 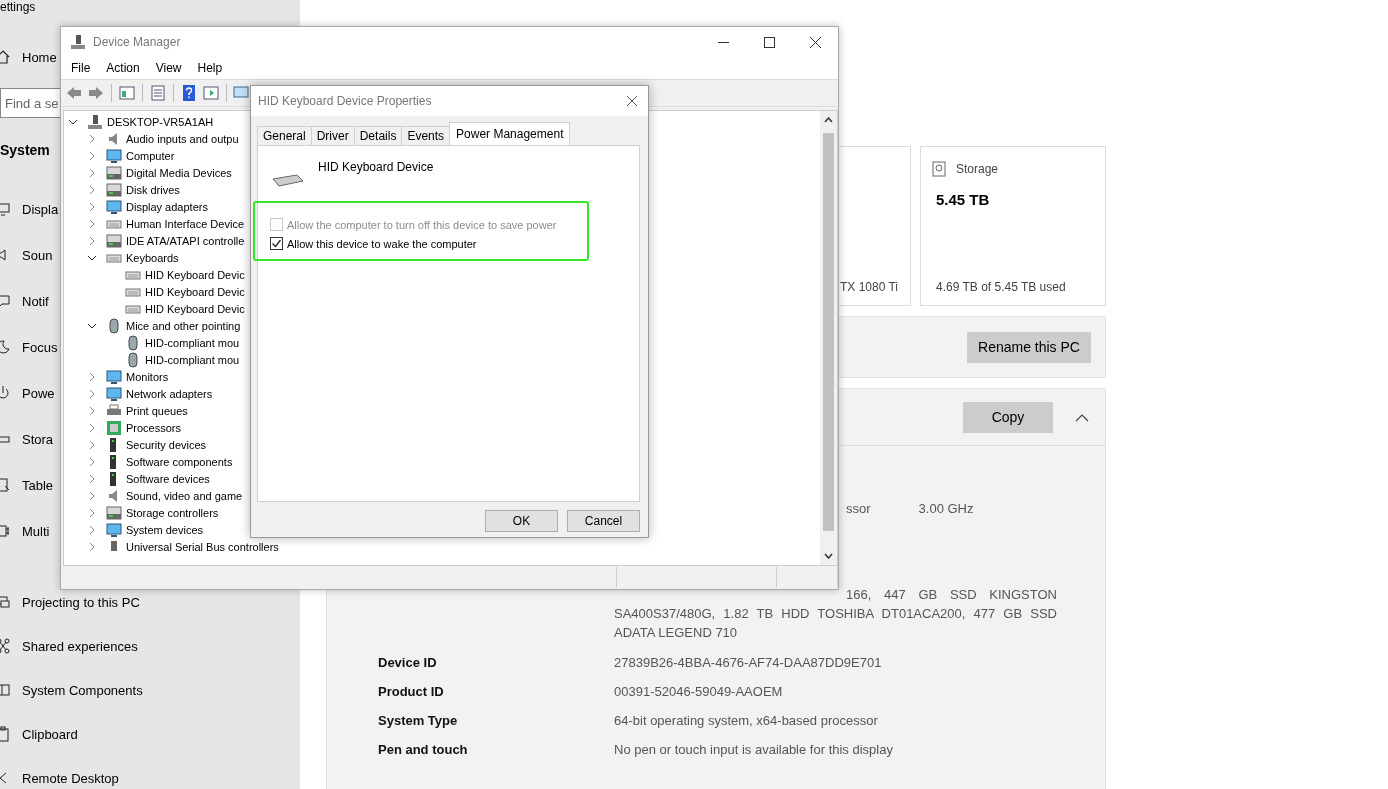 What do you see at coordinates (1029, 347) in the screenshot?
I see `rename-button: Rename this PC` at bounding box center [1029, 347].